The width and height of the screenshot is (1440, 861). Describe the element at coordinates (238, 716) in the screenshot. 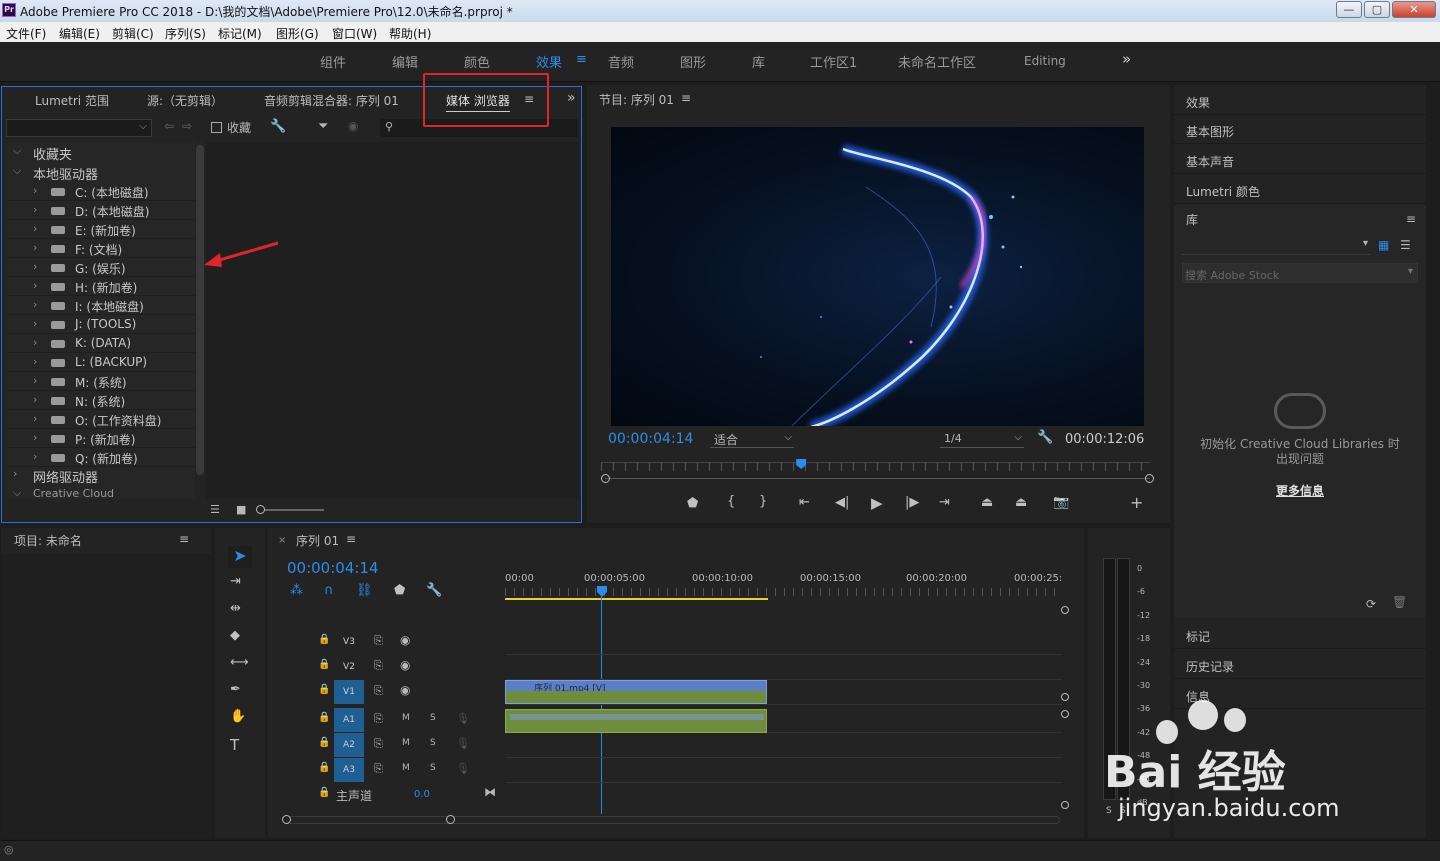

I see `hand-tool-icon: ✋` at that location.